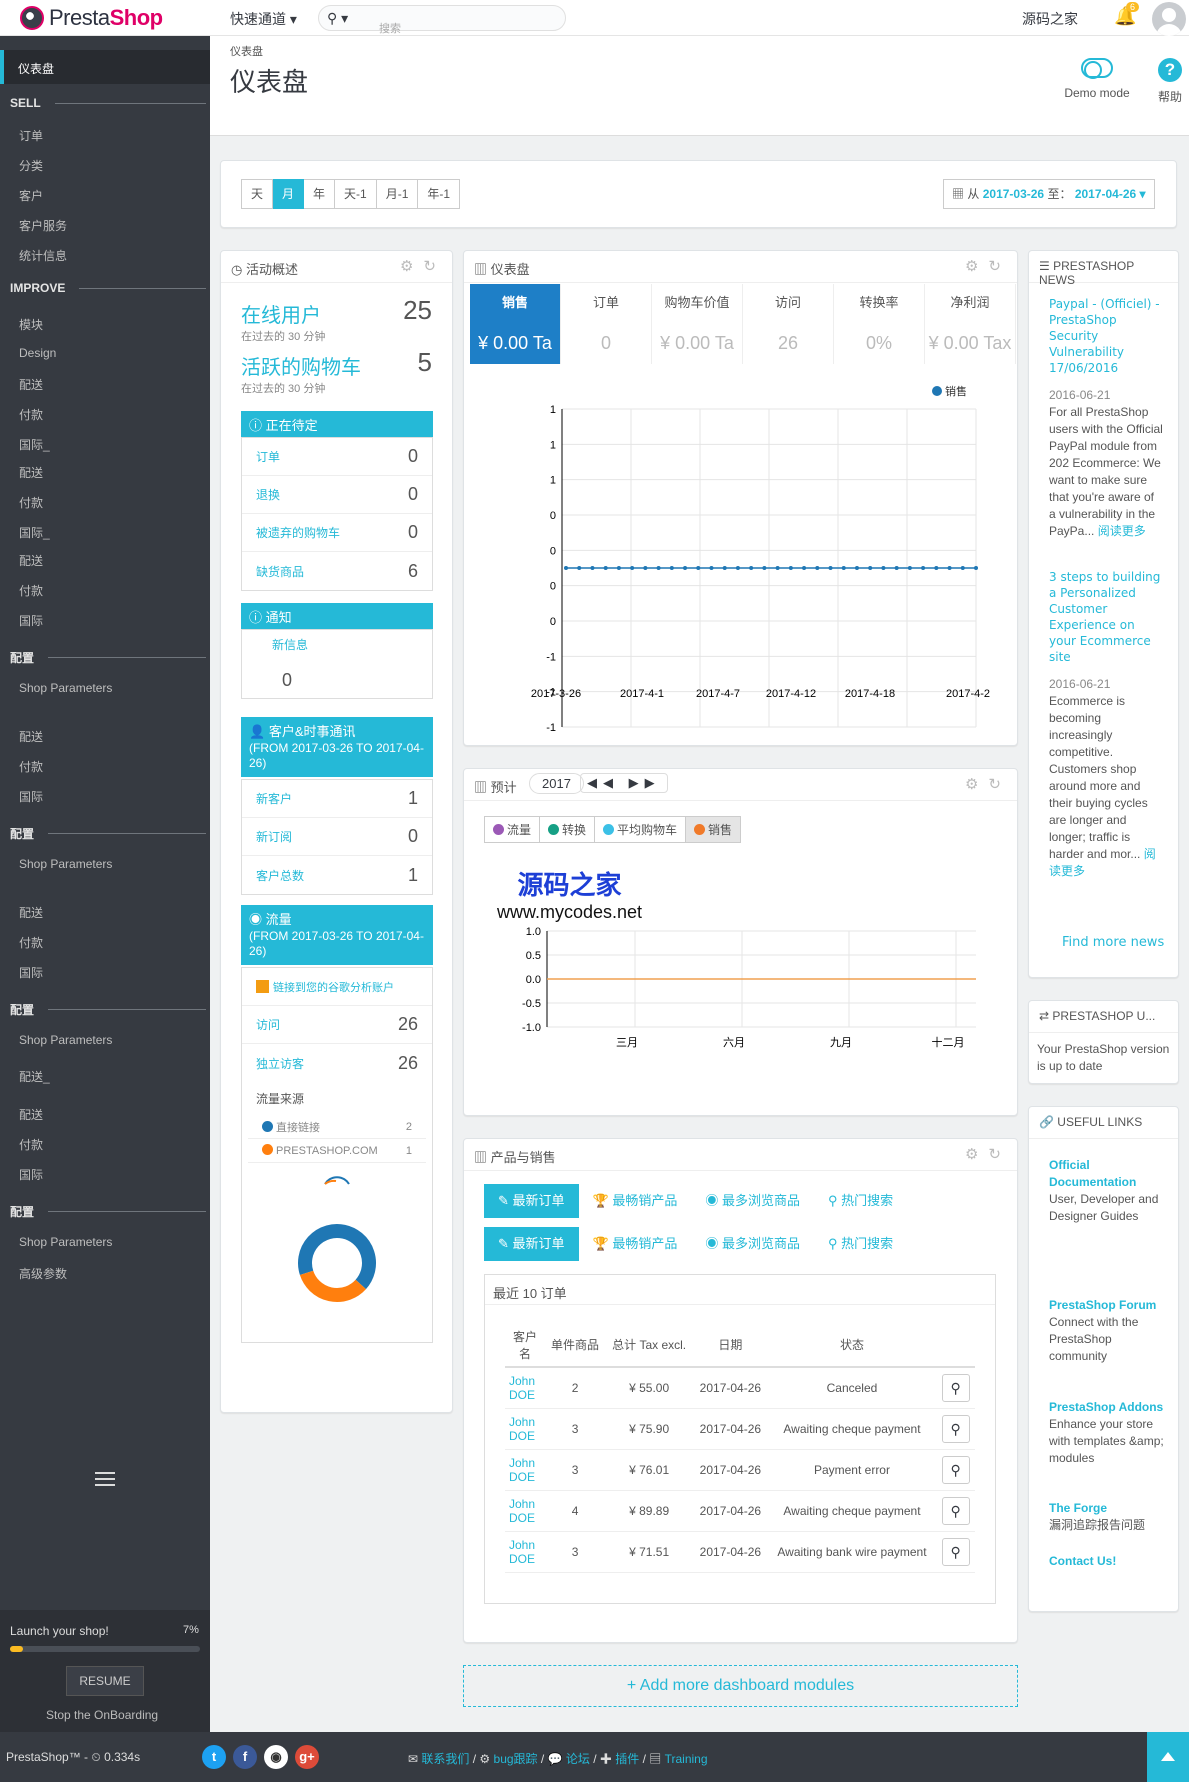  I want to click on sidebar-item: 统计信息, so click(43, 255).